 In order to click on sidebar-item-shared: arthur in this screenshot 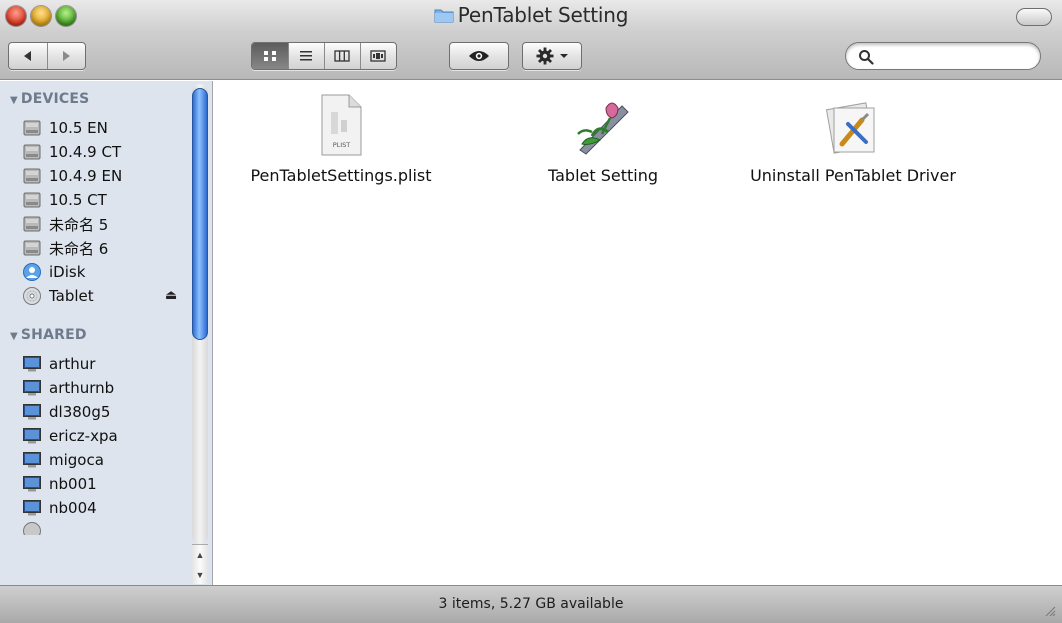, I will do `click(58, 364)`.